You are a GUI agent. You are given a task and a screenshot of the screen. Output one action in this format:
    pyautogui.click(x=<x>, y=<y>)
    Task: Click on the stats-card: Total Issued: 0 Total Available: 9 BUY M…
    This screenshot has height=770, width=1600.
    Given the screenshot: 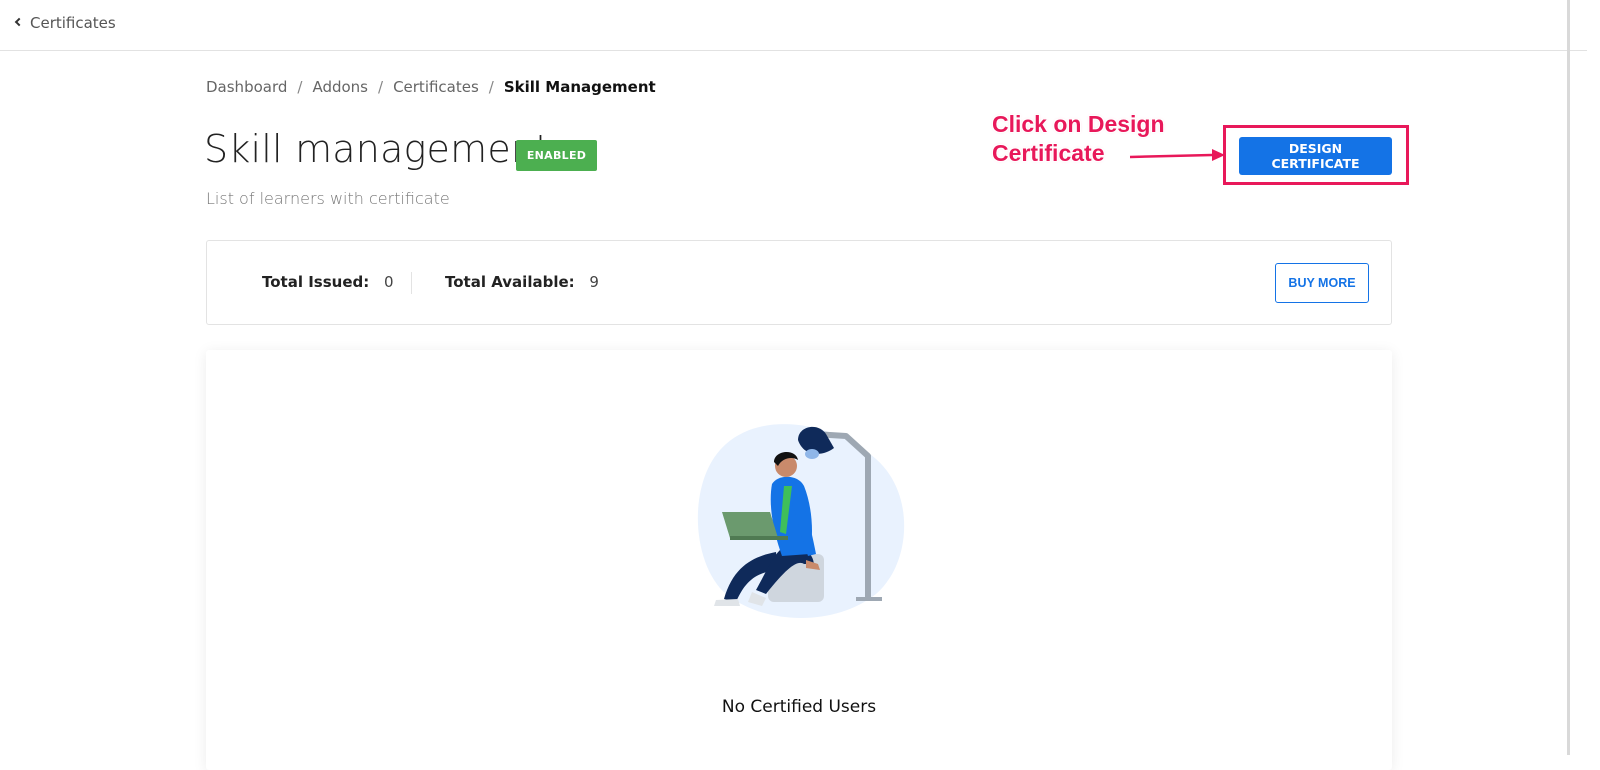 What is the action you would take?
    pyautogui.click(x=799, y=282)
    